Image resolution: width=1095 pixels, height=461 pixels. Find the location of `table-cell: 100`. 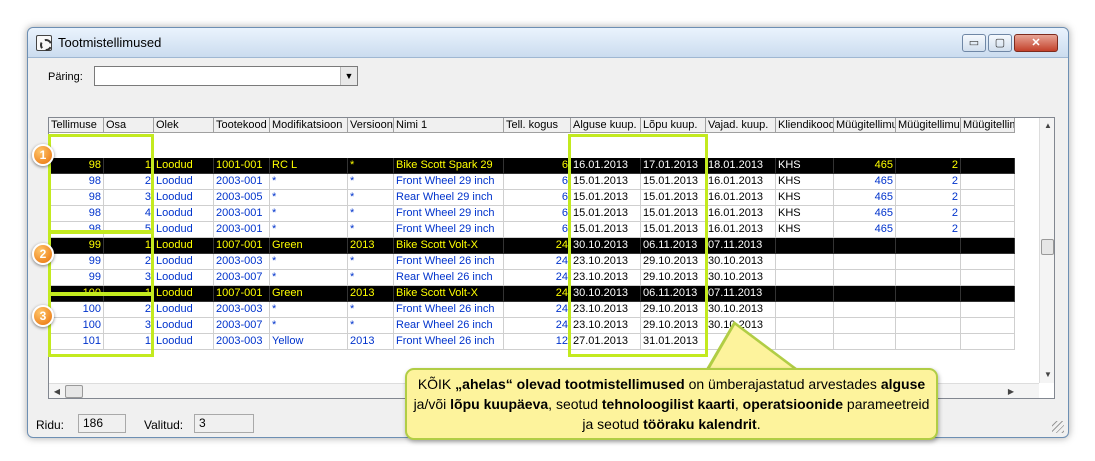

table-cell: 100 is located at coordinates (76, 294).